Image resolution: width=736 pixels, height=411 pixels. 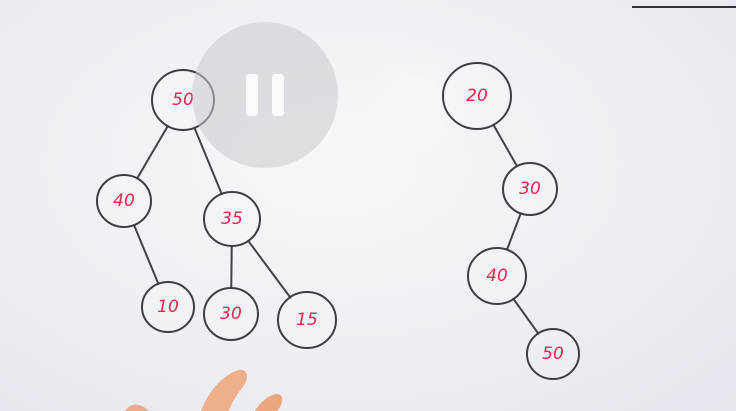 I want to click on pause-icon, so click(x=252, y=95).